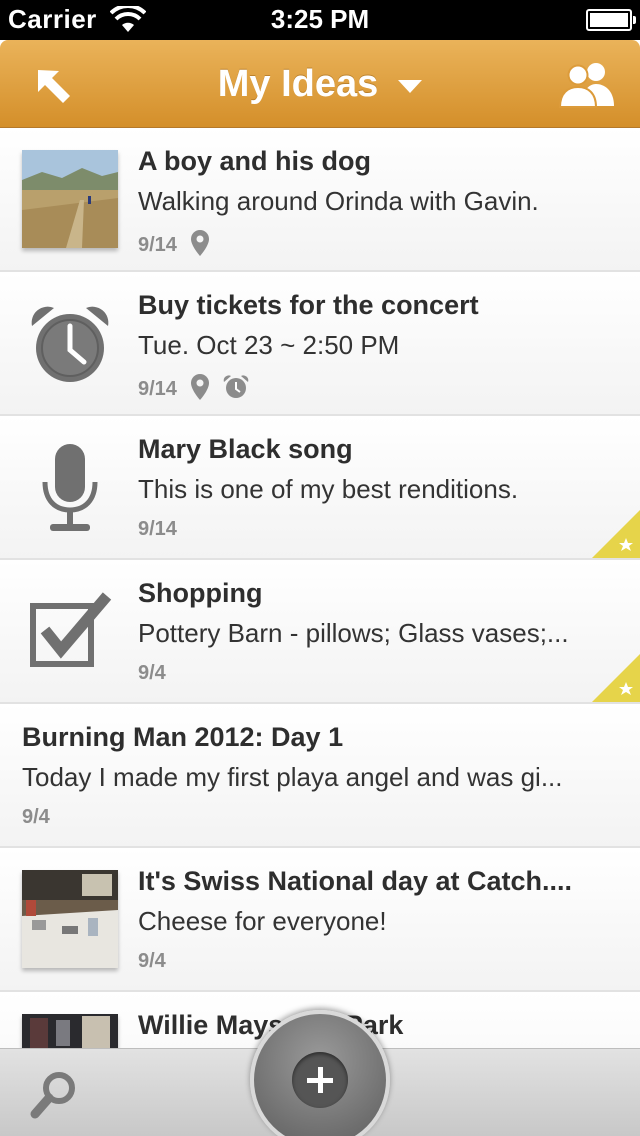  What do you see at coordinates (70, 488) in the screenshot?
I see `microphone-icon` at bounding box center [70, 488].